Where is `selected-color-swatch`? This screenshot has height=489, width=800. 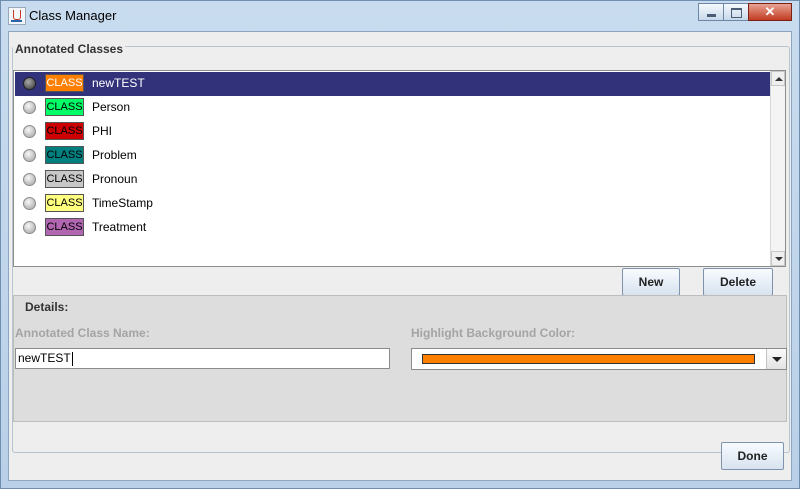
selected-color-swatch is located at coordinates (588, 359).